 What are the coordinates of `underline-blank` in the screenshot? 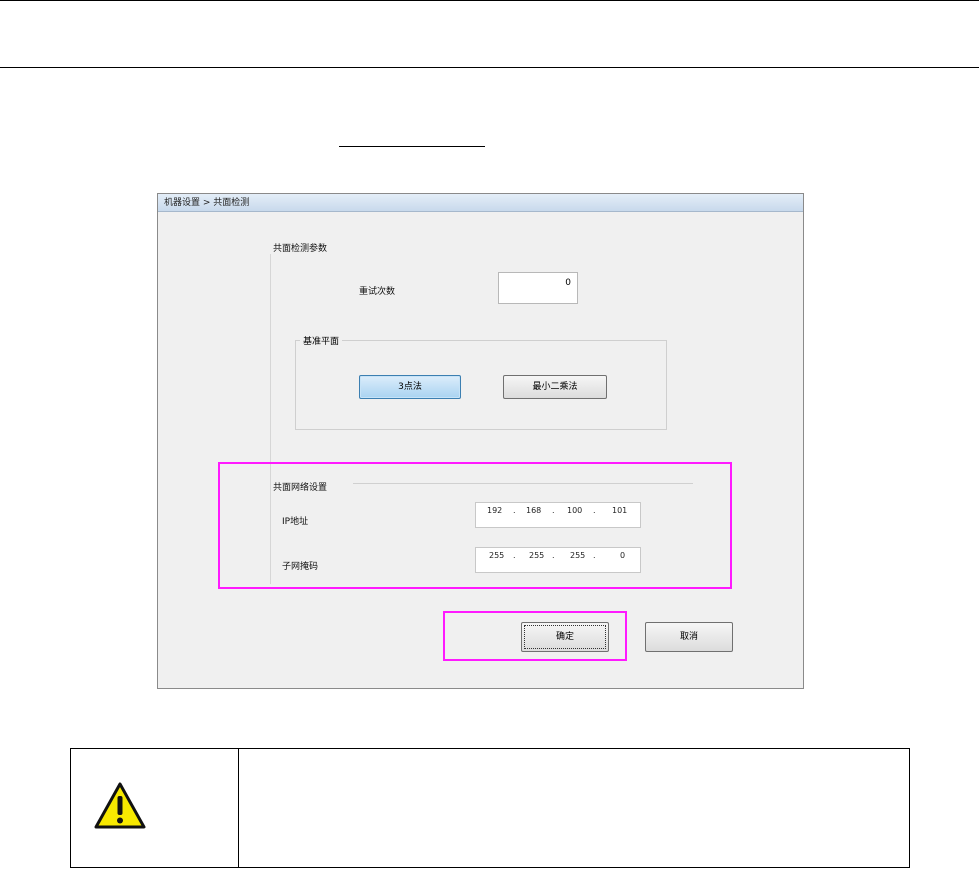 It's located at (412, 146).